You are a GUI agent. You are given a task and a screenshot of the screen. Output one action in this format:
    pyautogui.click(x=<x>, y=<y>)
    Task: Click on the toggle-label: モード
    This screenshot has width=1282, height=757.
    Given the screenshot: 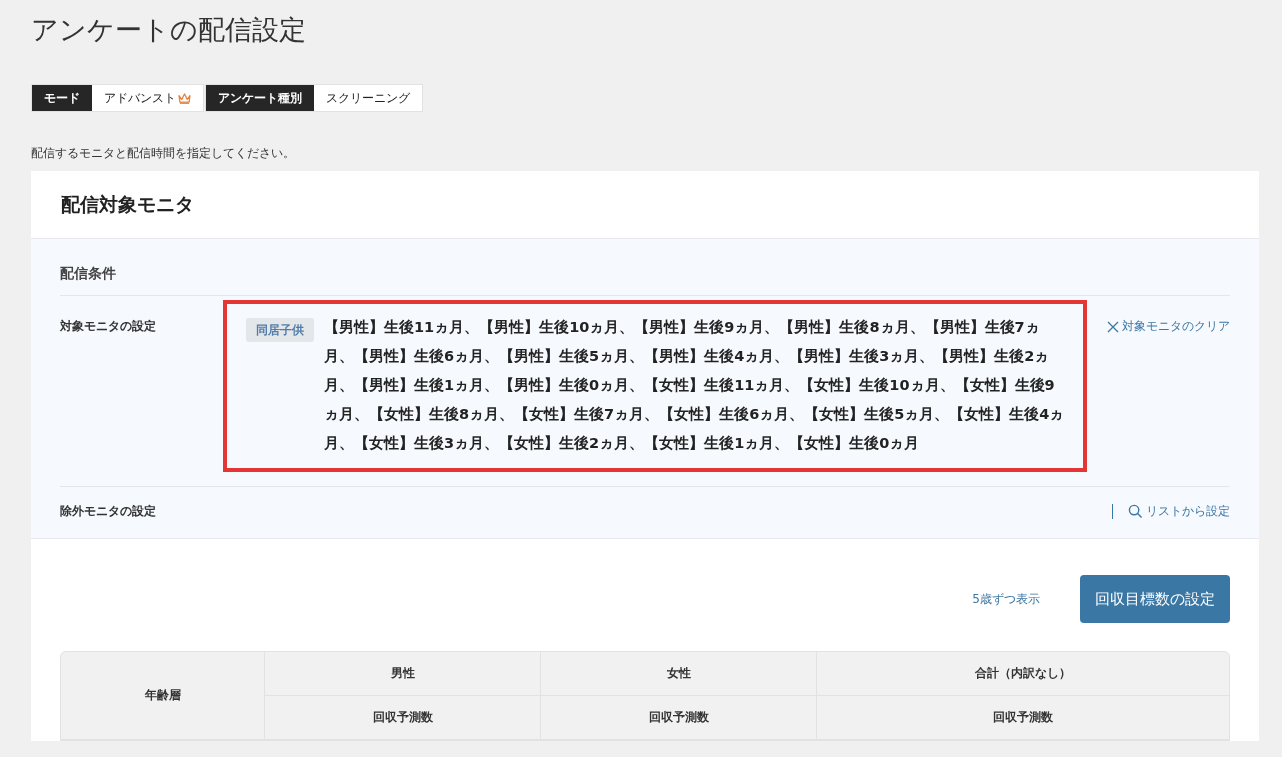 What is the action you would take?
    pyautogui.click(x=62, y=98)
    